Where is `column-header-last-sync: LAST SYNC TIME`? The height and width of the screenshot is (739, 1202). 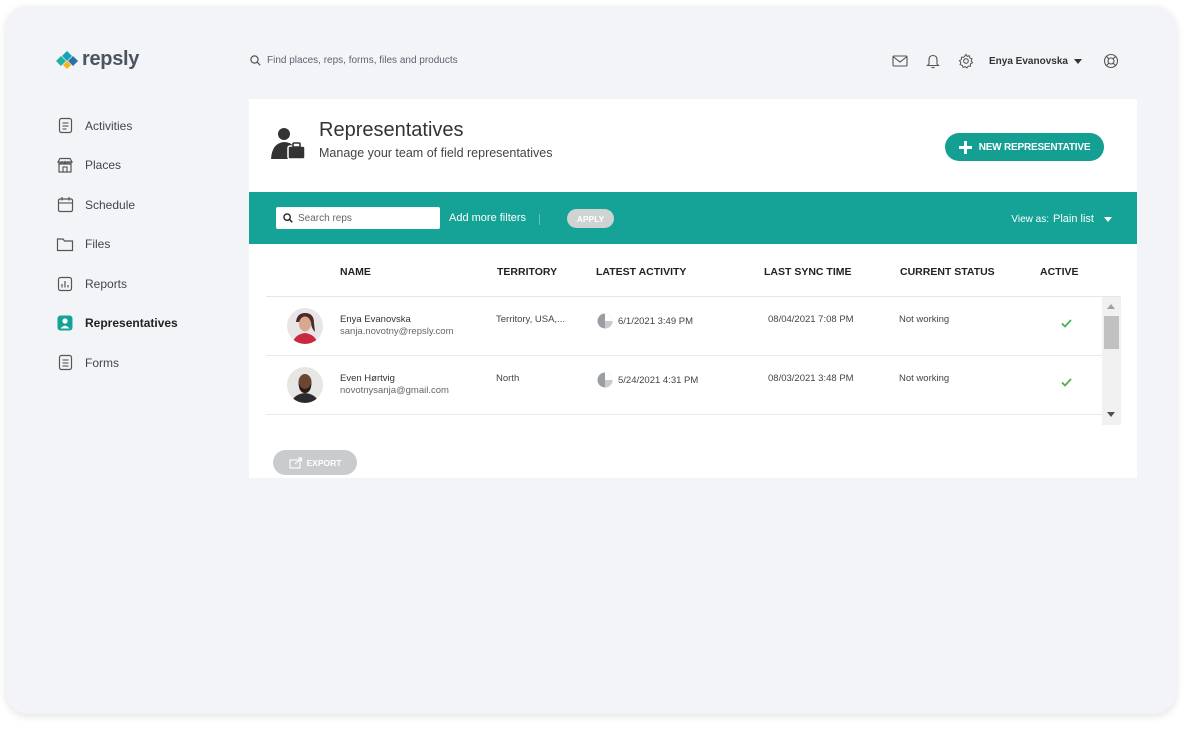 column-header-last-sync: LAST SYNC TIME is located at coordinates (808, 272).